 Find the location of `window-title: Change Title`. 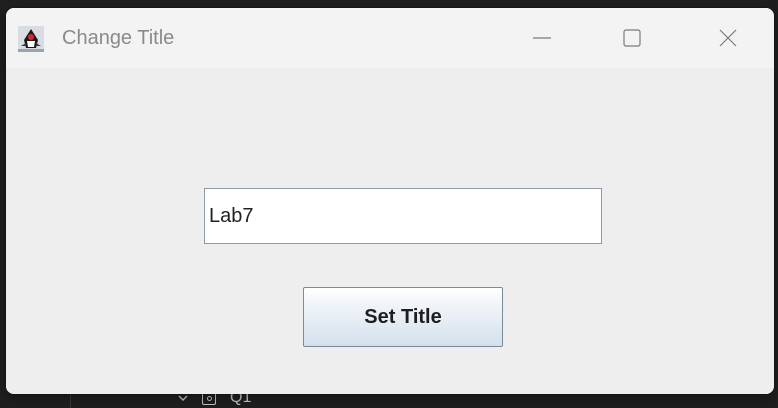

window-title: Change Title is located at coordinates (118, 38).